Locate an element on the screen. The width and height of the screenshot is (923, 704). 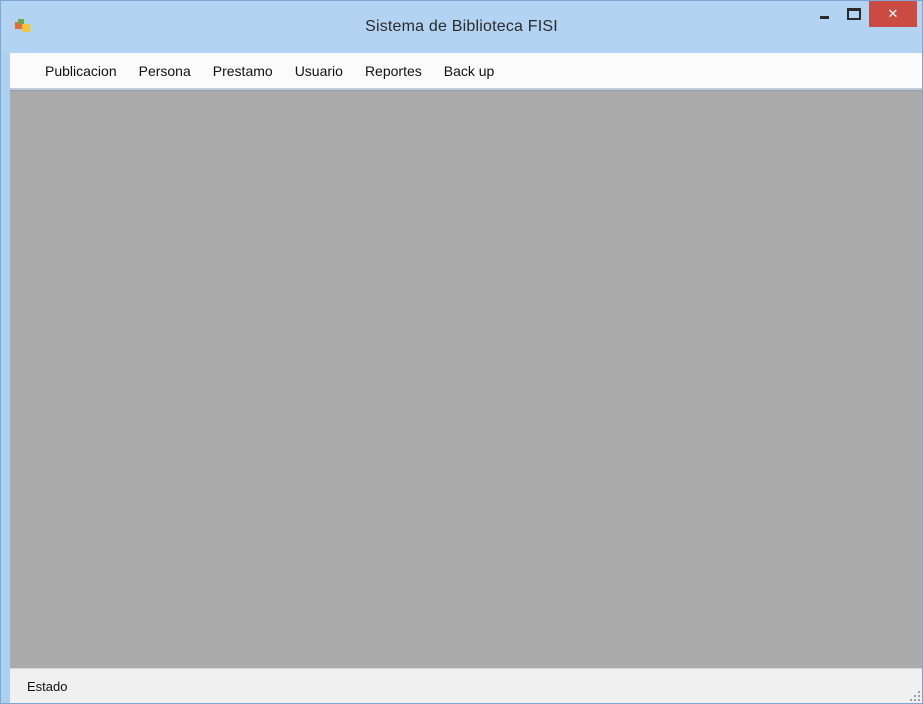
menu-item-backup: Back up is located at coordinates (469, 71).